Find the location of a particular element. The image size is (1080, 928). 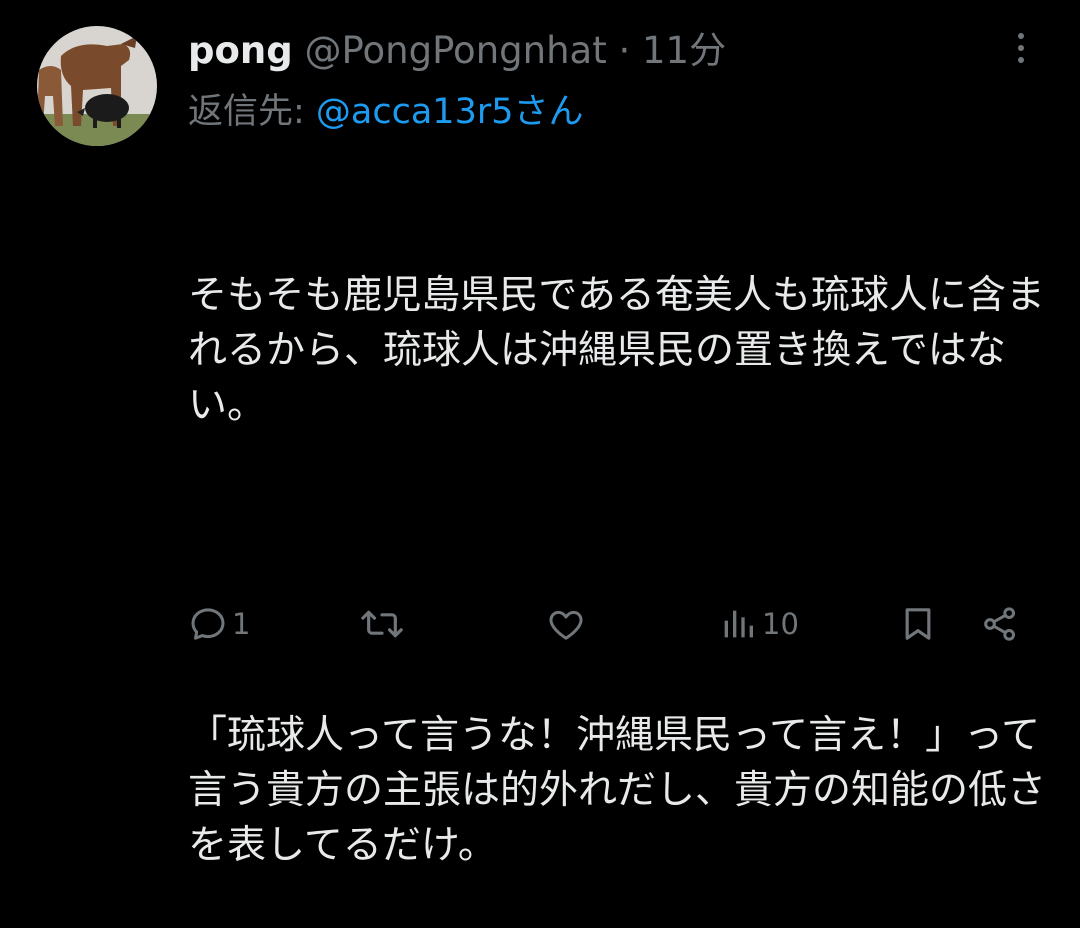

reply-prefix: 返信先: is located at coordinates (252, 112).